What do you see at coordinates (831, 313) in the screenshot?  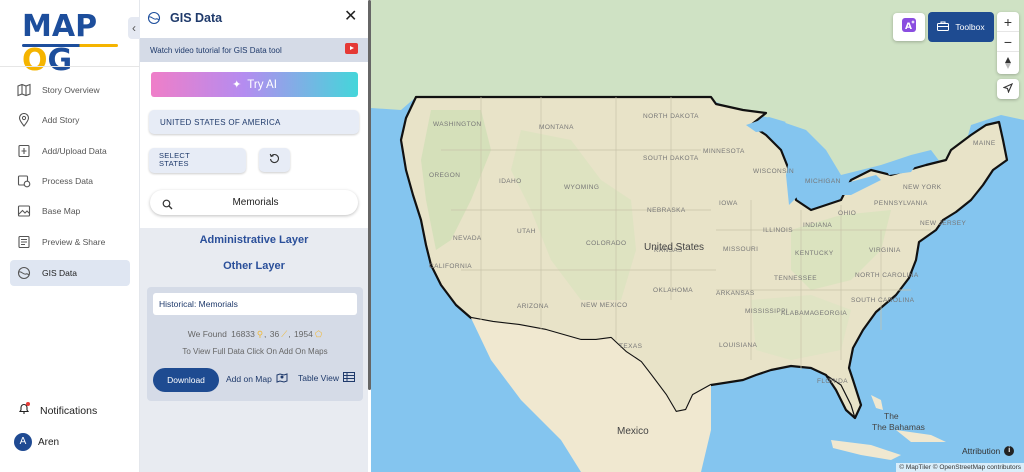 I see `map-label-state: GEORGIA` at bounding box center [831, 313].